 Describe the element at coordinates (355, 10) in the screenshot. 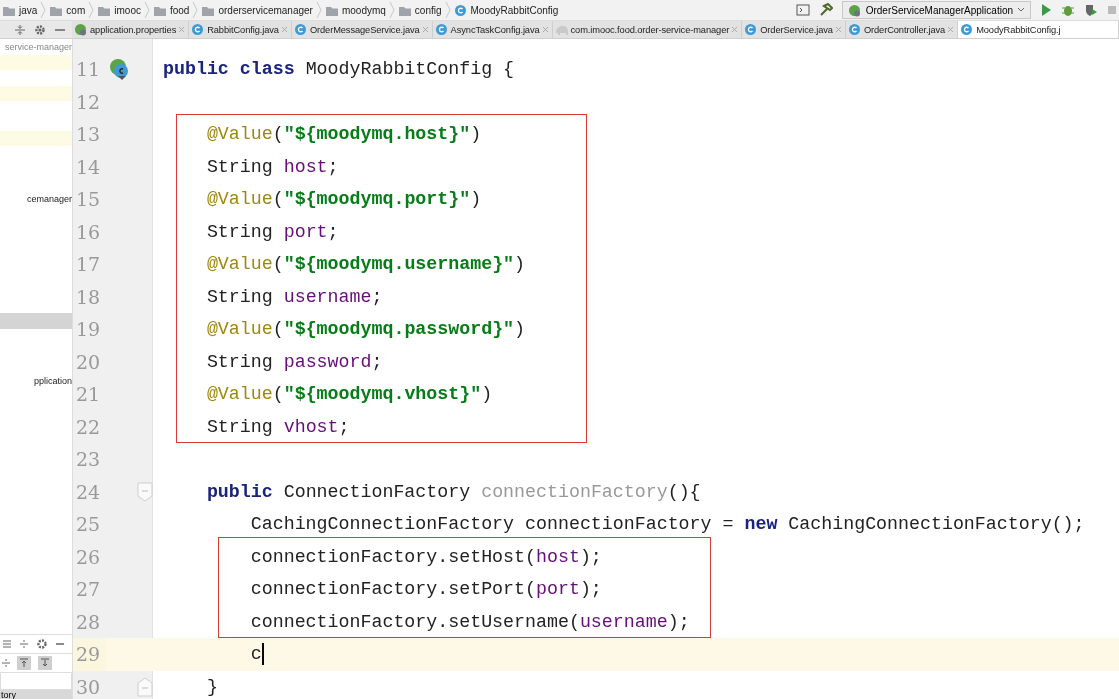

I see `breadcrumb-item: moodymq` at that location.